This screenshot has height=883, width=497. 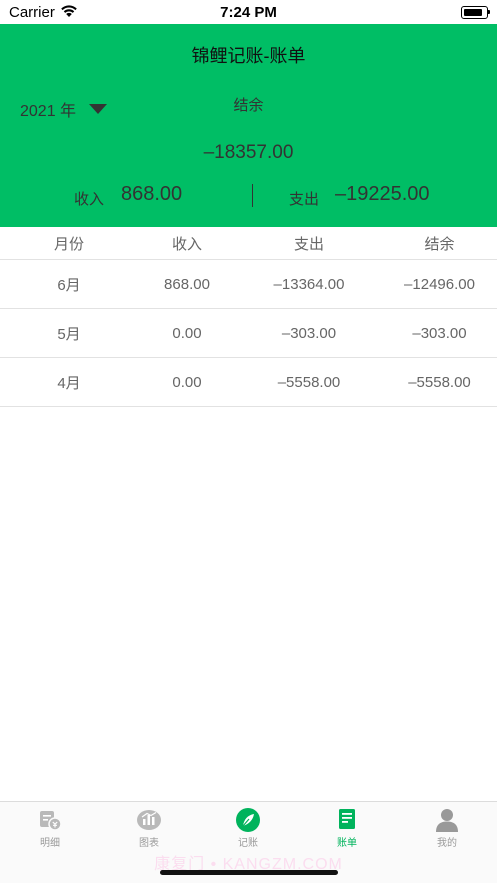 What do you see at coordinates (309, 333) in the screenshot?
I see `expense-cell: –303.00` at bounding box center [309, 333].